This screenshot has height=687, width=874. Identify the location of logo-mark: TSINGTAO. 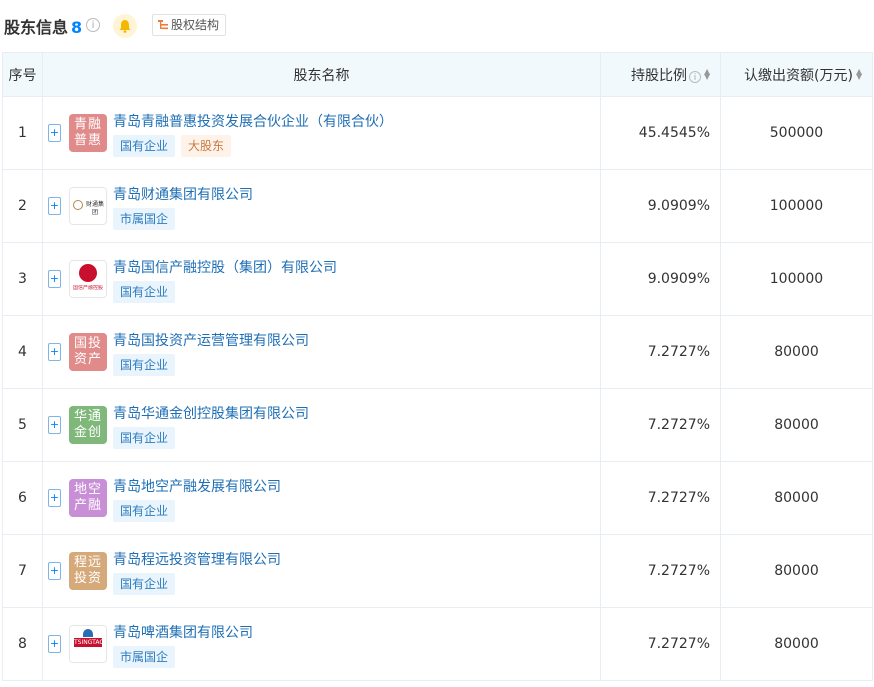
(89, 642).